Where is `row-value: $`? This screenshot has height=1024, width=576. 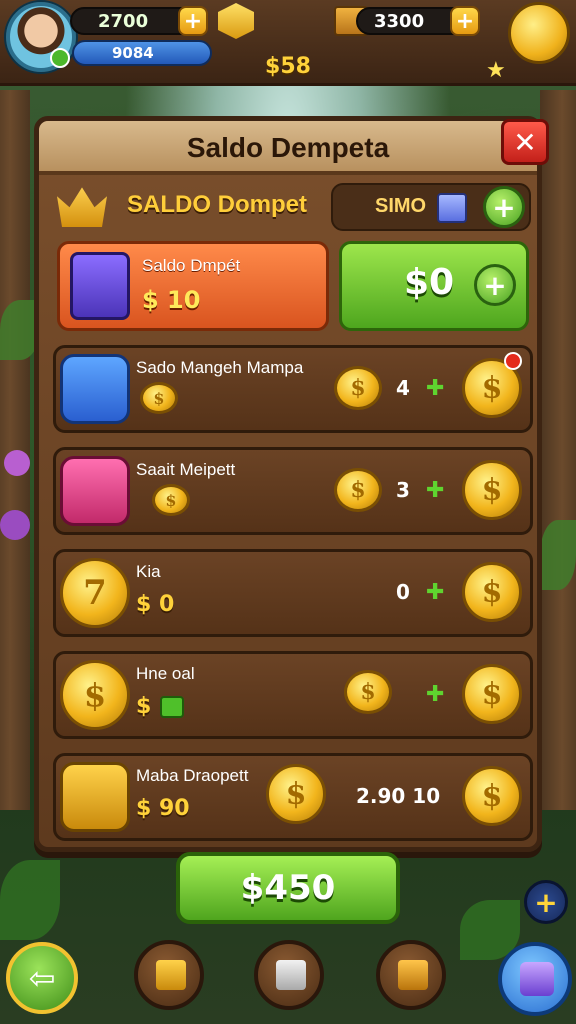
row-value: $ is located at coordinates (144, 706).